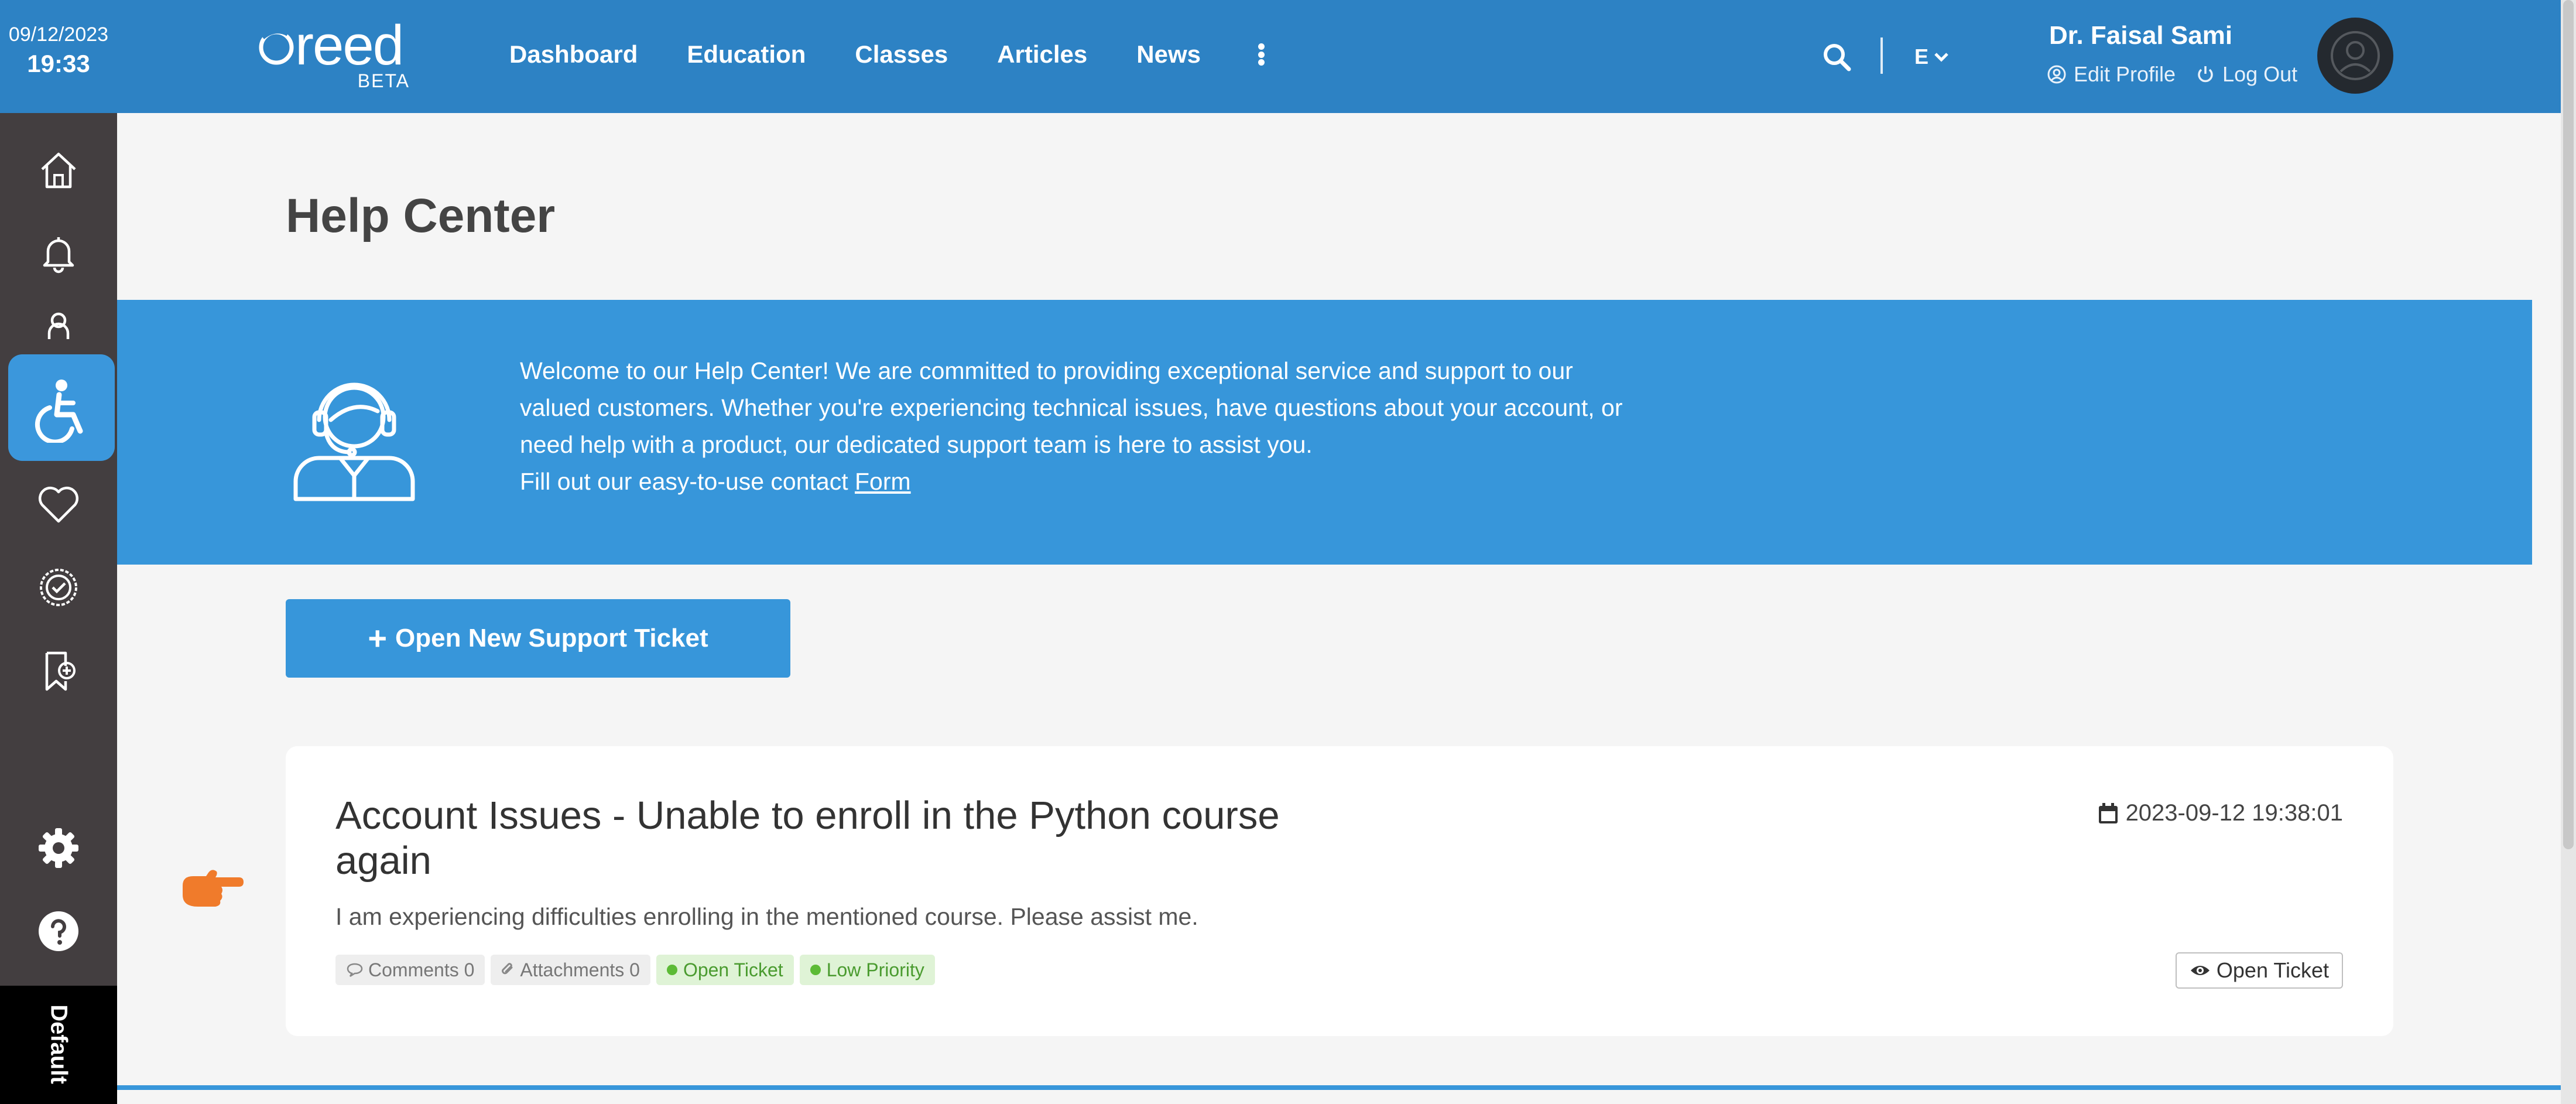  Describe the element at coordinates (378, 639) in the screenshot. I see `plus-icon: +` at that location.